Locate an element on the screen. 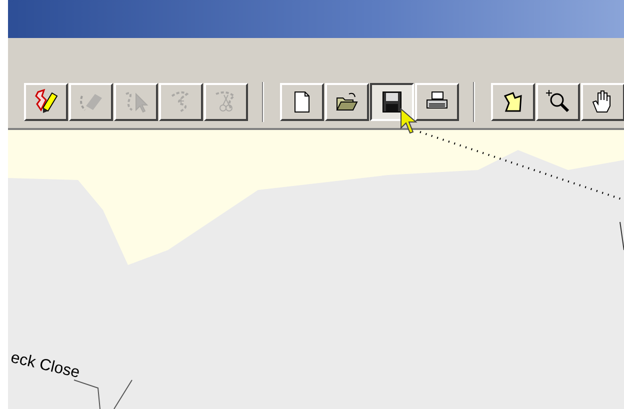 This screenshot has width=624, height=409. street-label: eck Close is located at coordinates (45, 365).